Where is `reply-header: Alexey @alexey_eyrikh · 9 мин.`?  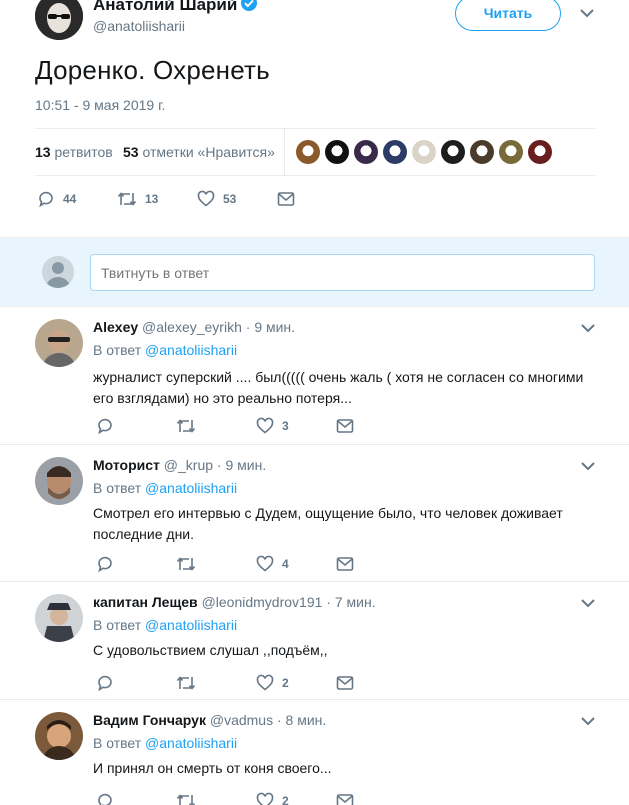
reply-header: Alexey @alexey_eyrikh · 9 мин. is located at coordinates (194, 327).